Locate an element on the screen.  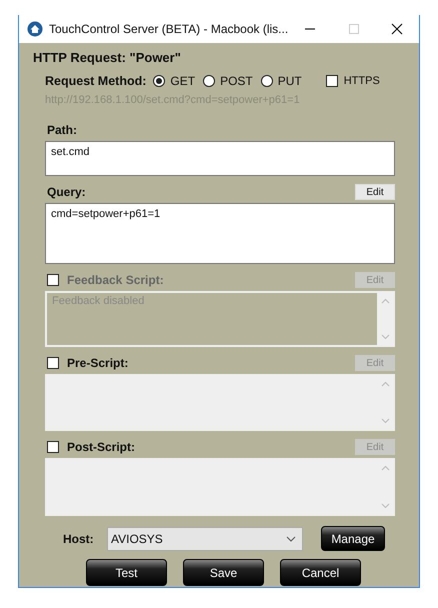
section-label: Pre-Script: is located at coordinates (98, 363).